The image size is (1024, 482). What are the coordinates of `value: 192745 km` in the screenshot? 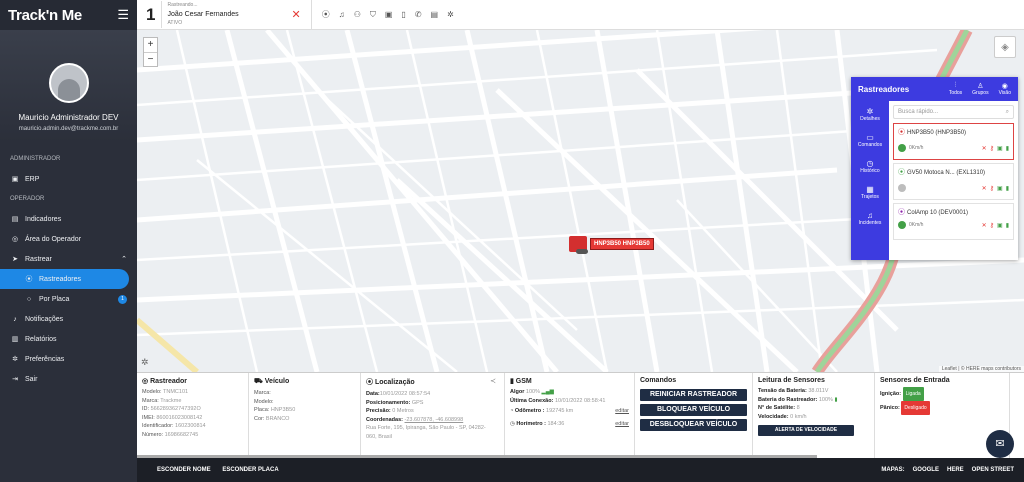 It's located at (560, 411).